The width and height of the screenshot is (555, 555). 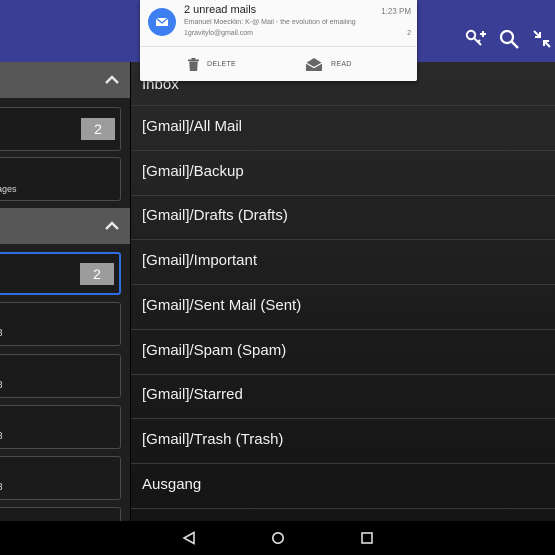 What do you see at coordinates (193, 64) in the screenshot?
I see `trash-icon` at bounding box center [193, 64].